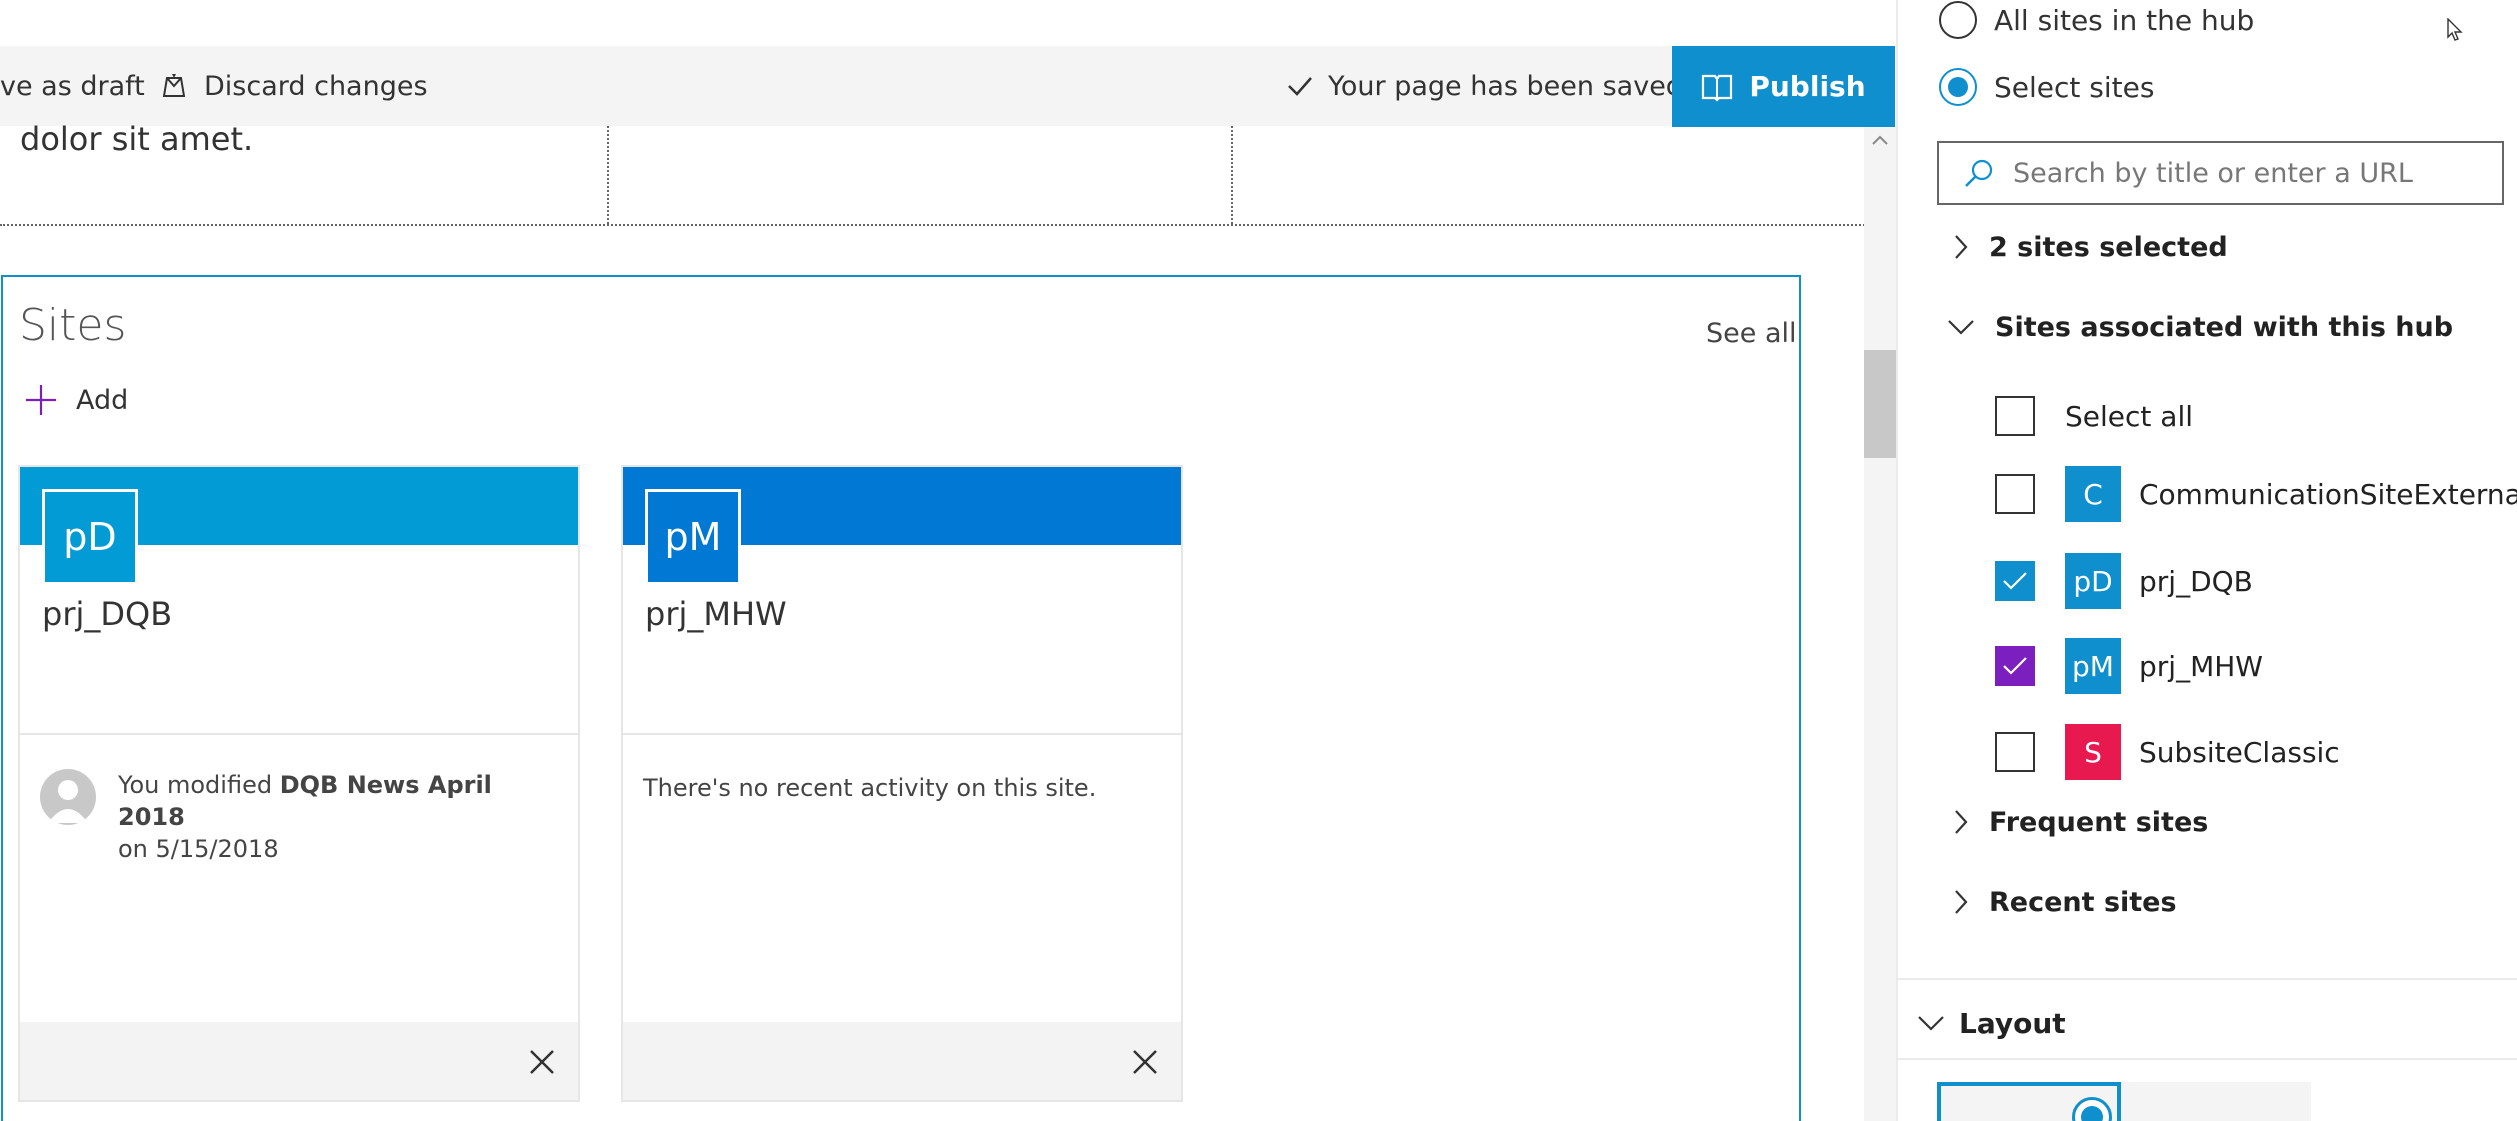 The image size is (2517, 1121). What do you see at coordinates (1751, 333) in the screenshot?
I see `see-all-link: See all` at bounding box center [1751, 333].